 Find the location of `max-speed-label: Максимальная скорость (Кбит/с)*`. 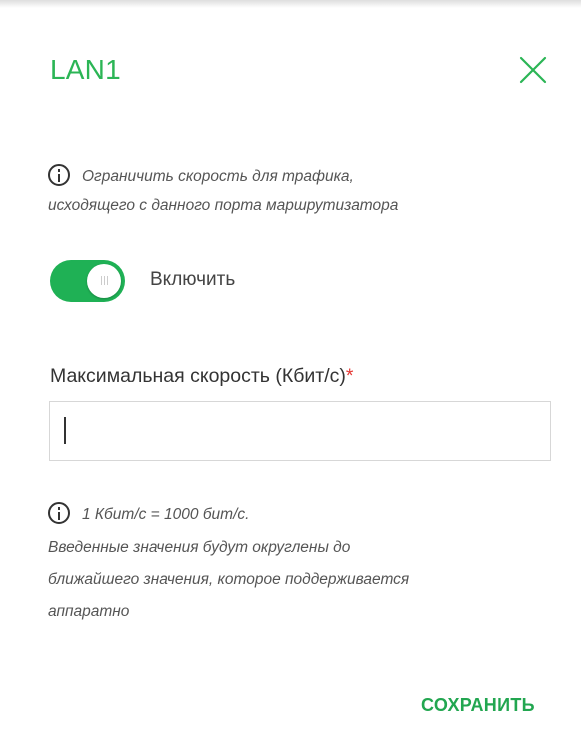

max-speed-label: Максимальная скорость (Кбит/с)* is located at coordinates (201, 376).